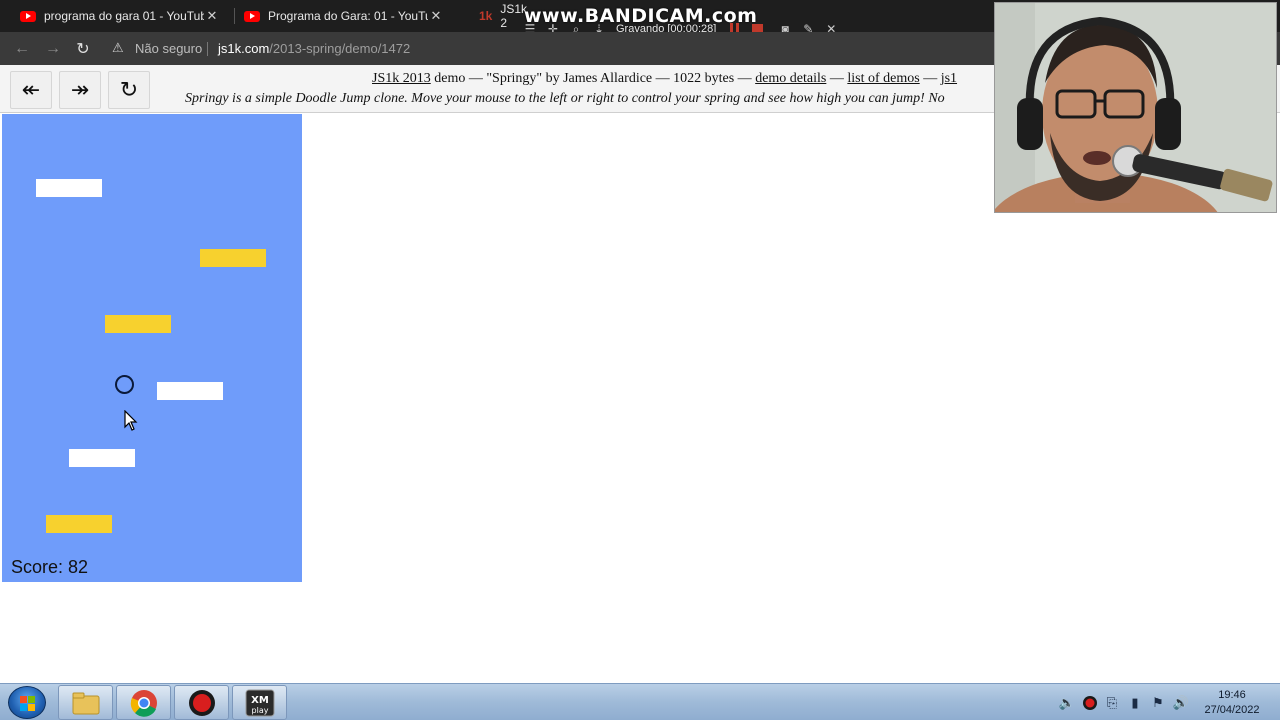 The image size is (1280, 725). What do you see at coordinates (22, 49) in the screenshot?
I see `back-arrow-icon: ←` at bounding box center [22, 49].